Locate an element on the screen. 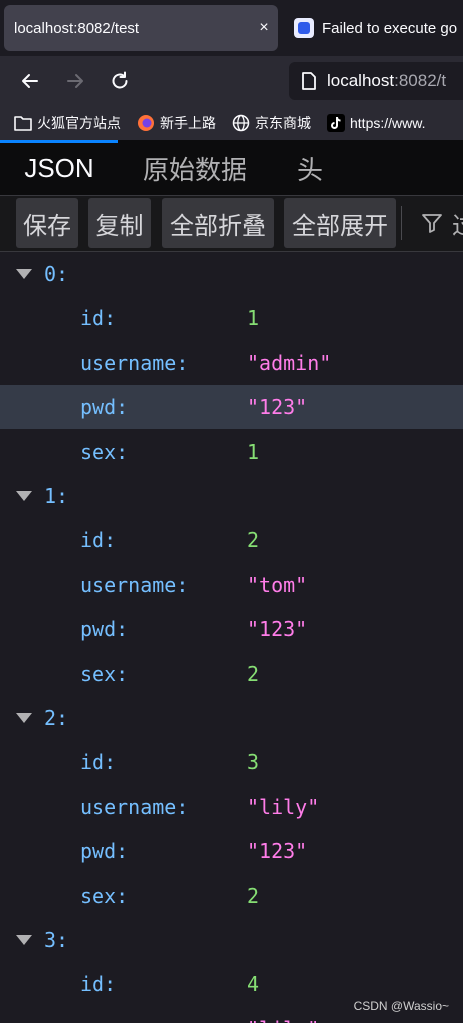 This screenshot has height=1023, width=463. navigation-bar: localhost:8082/t is located at coordinates (231, 81).